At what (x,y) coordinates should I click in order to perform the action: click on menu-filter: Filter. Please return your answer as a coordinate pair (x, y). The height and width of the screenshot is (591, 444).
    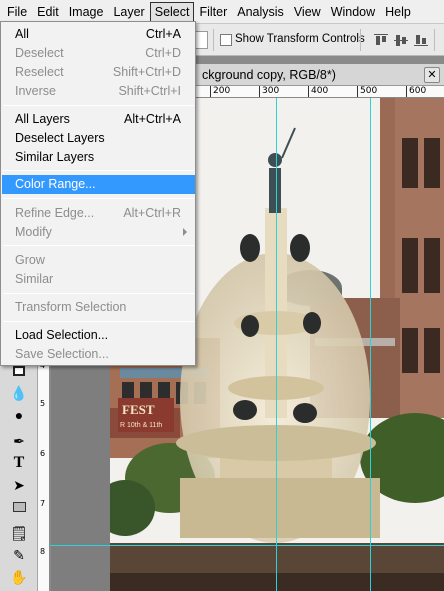
    Looking at the image, I should click on (213, 12).